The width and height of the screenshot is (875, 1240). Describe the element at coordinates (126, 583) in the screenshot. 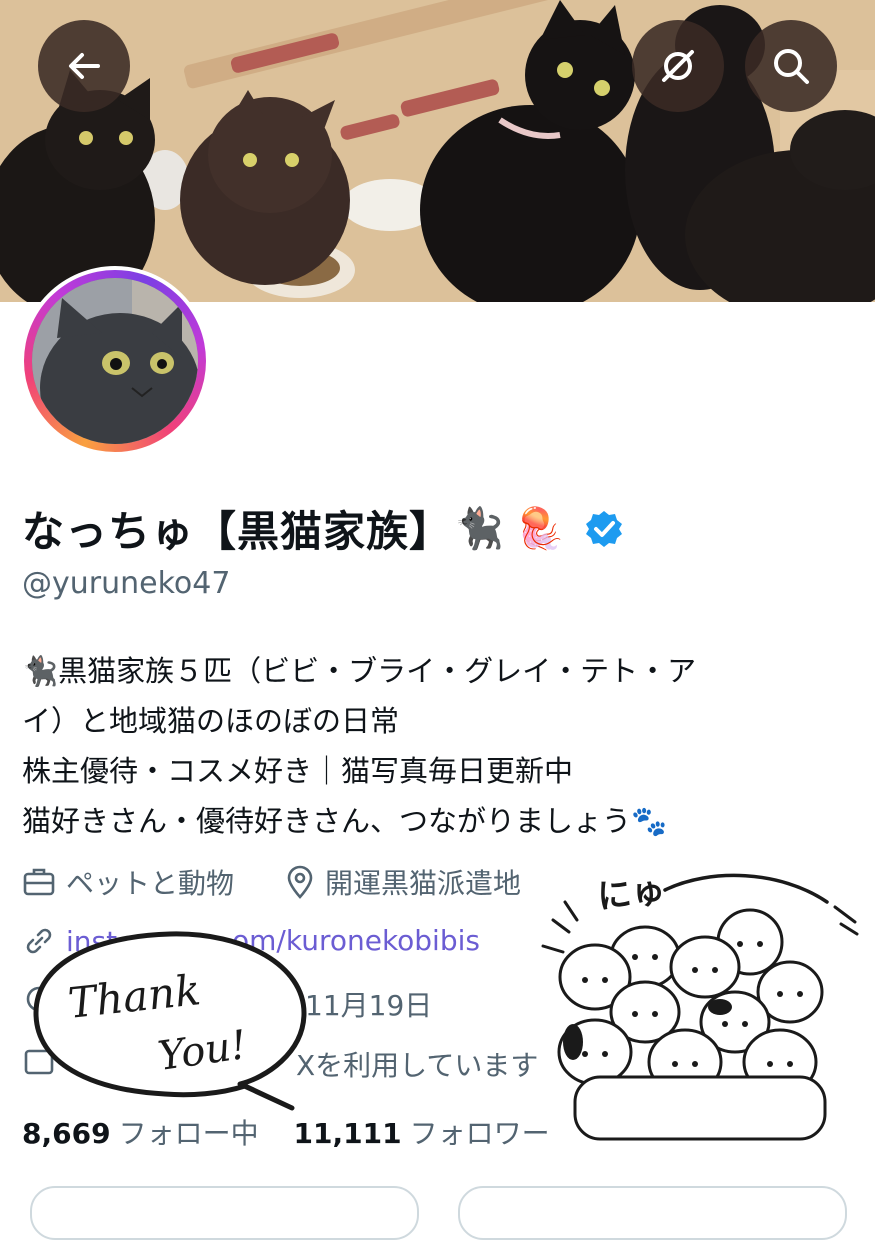

I see `username-handle: @yuruneko47` at that location.